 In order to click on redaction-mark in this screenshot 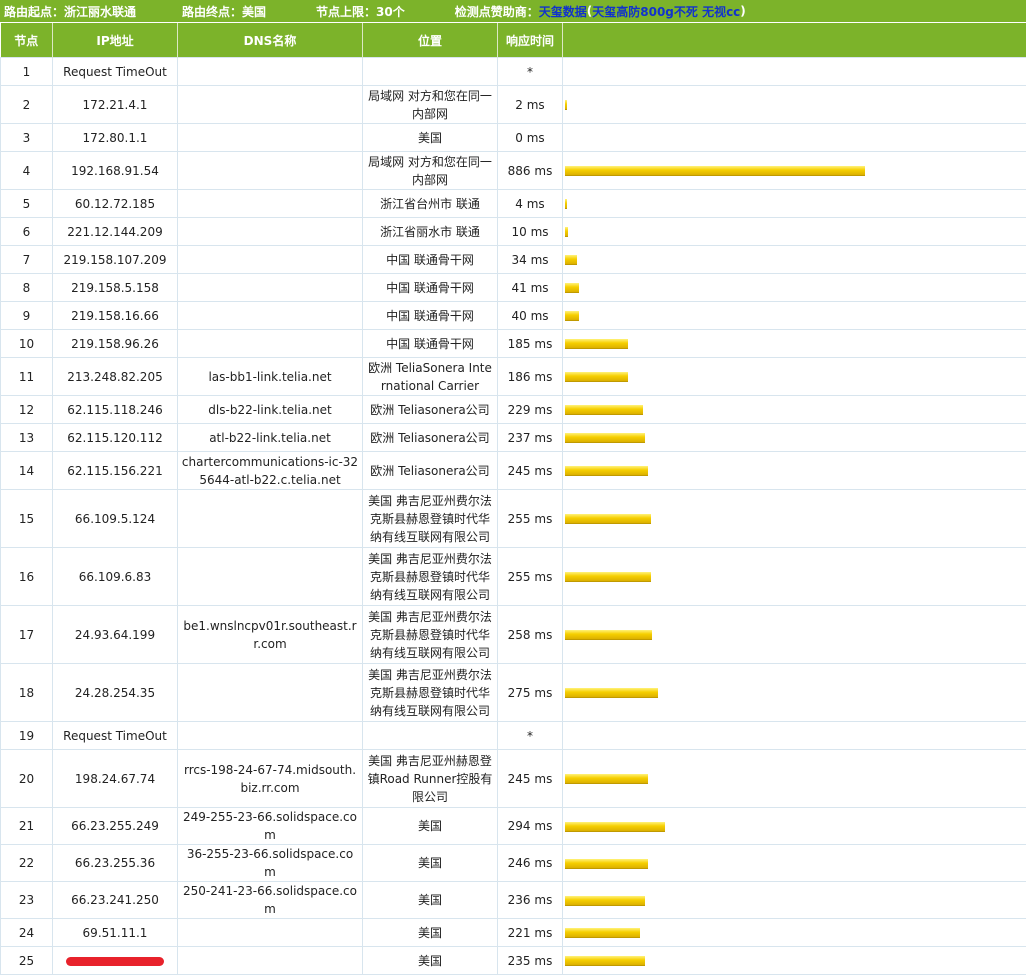, I will do `click(115, 961)`.